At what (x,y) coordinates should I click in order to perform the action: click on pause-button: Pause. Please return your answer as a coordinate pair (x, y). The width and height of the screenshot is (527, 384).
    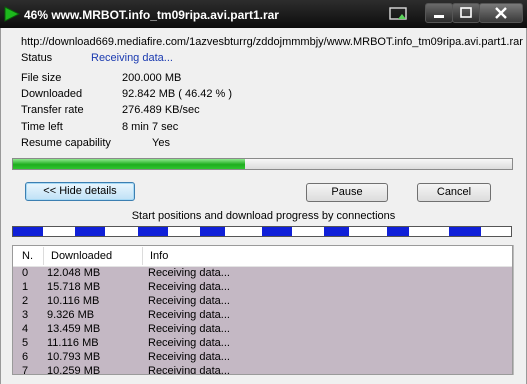
    Looking at the image, I should click on (347, 192).